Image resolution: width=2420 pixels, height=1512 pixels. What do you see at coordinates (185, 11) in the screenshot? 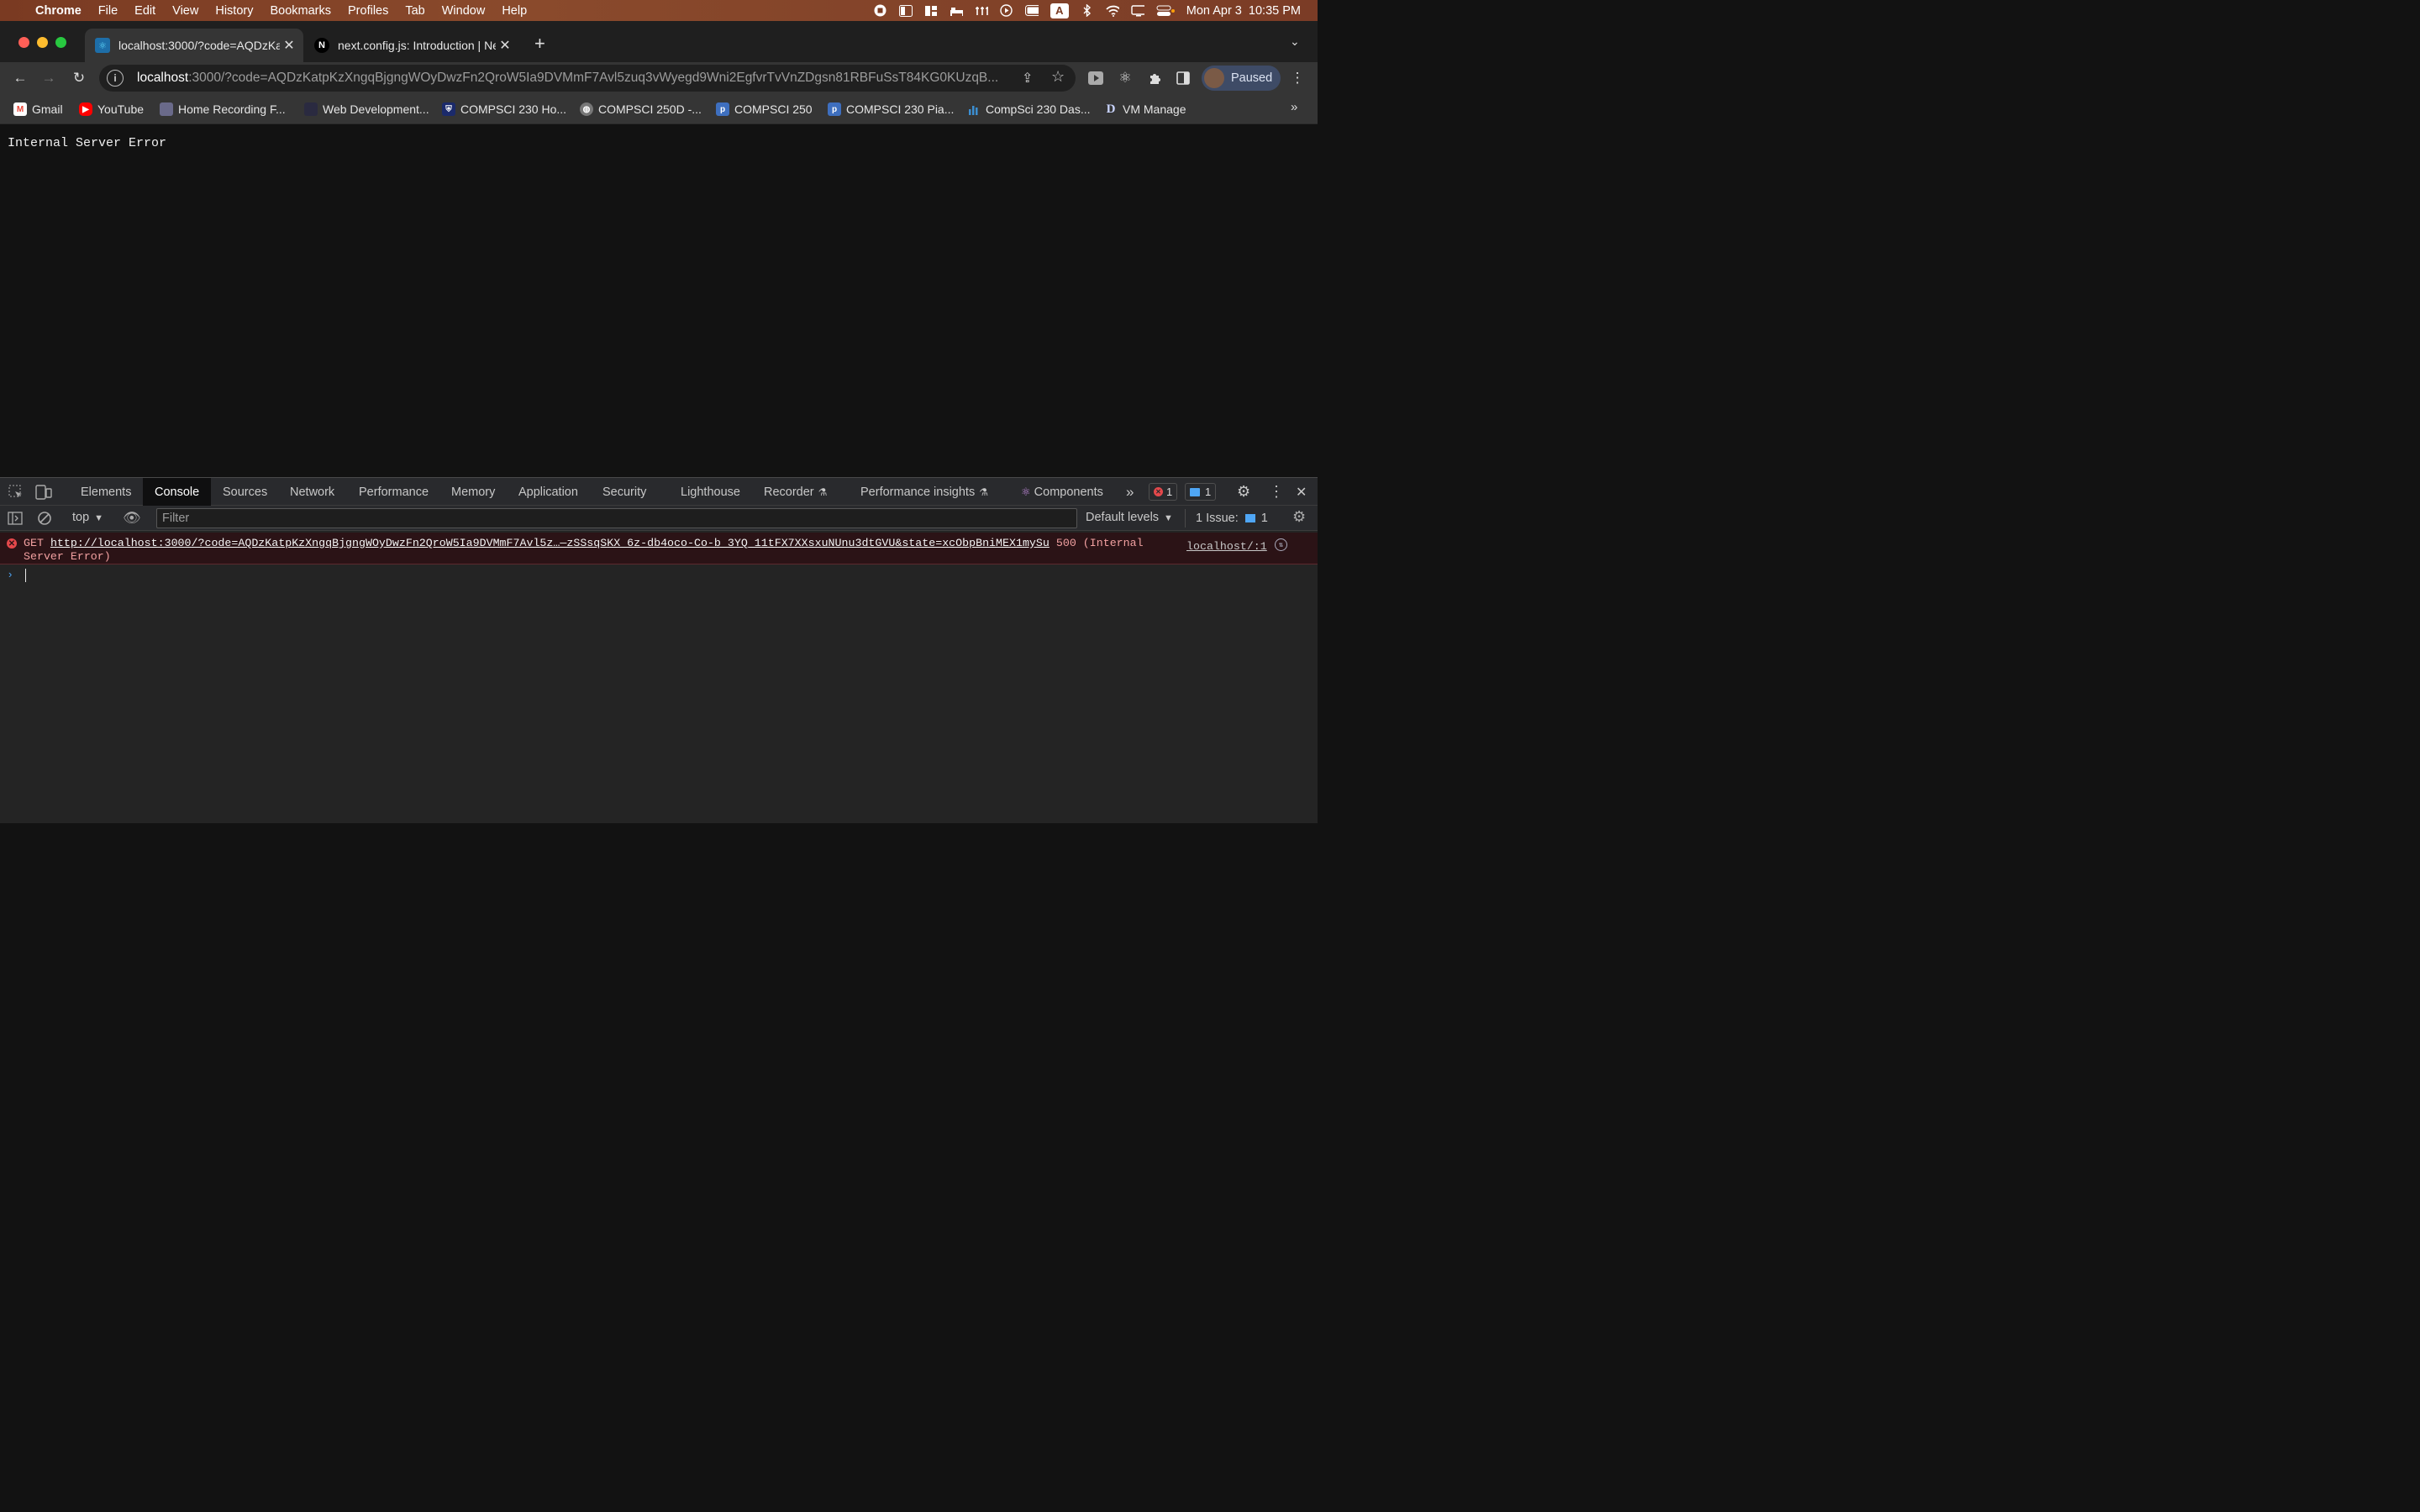
I see `menu-view: View` at bounding box center [185, 11].